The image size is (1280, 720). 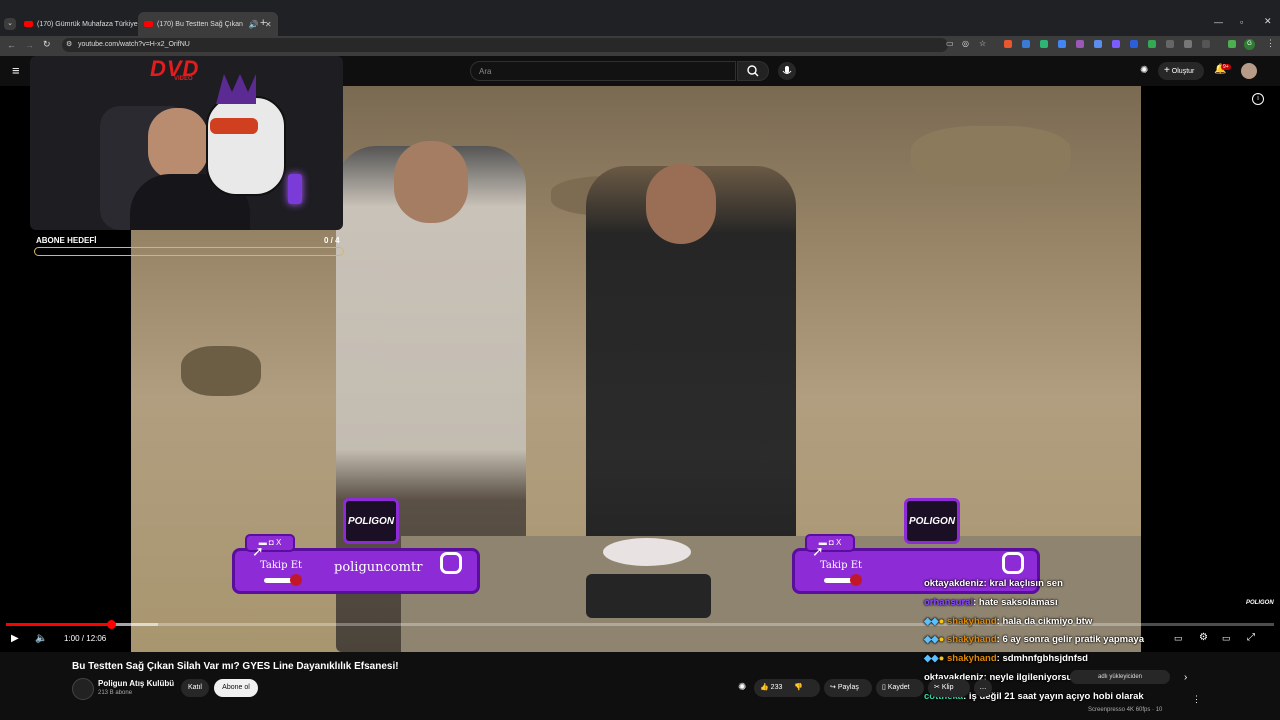 What do you see at coordinates (950, 43) in the screenshot?
I see `cast-icon: ▭` at bounding box center [950, 43].